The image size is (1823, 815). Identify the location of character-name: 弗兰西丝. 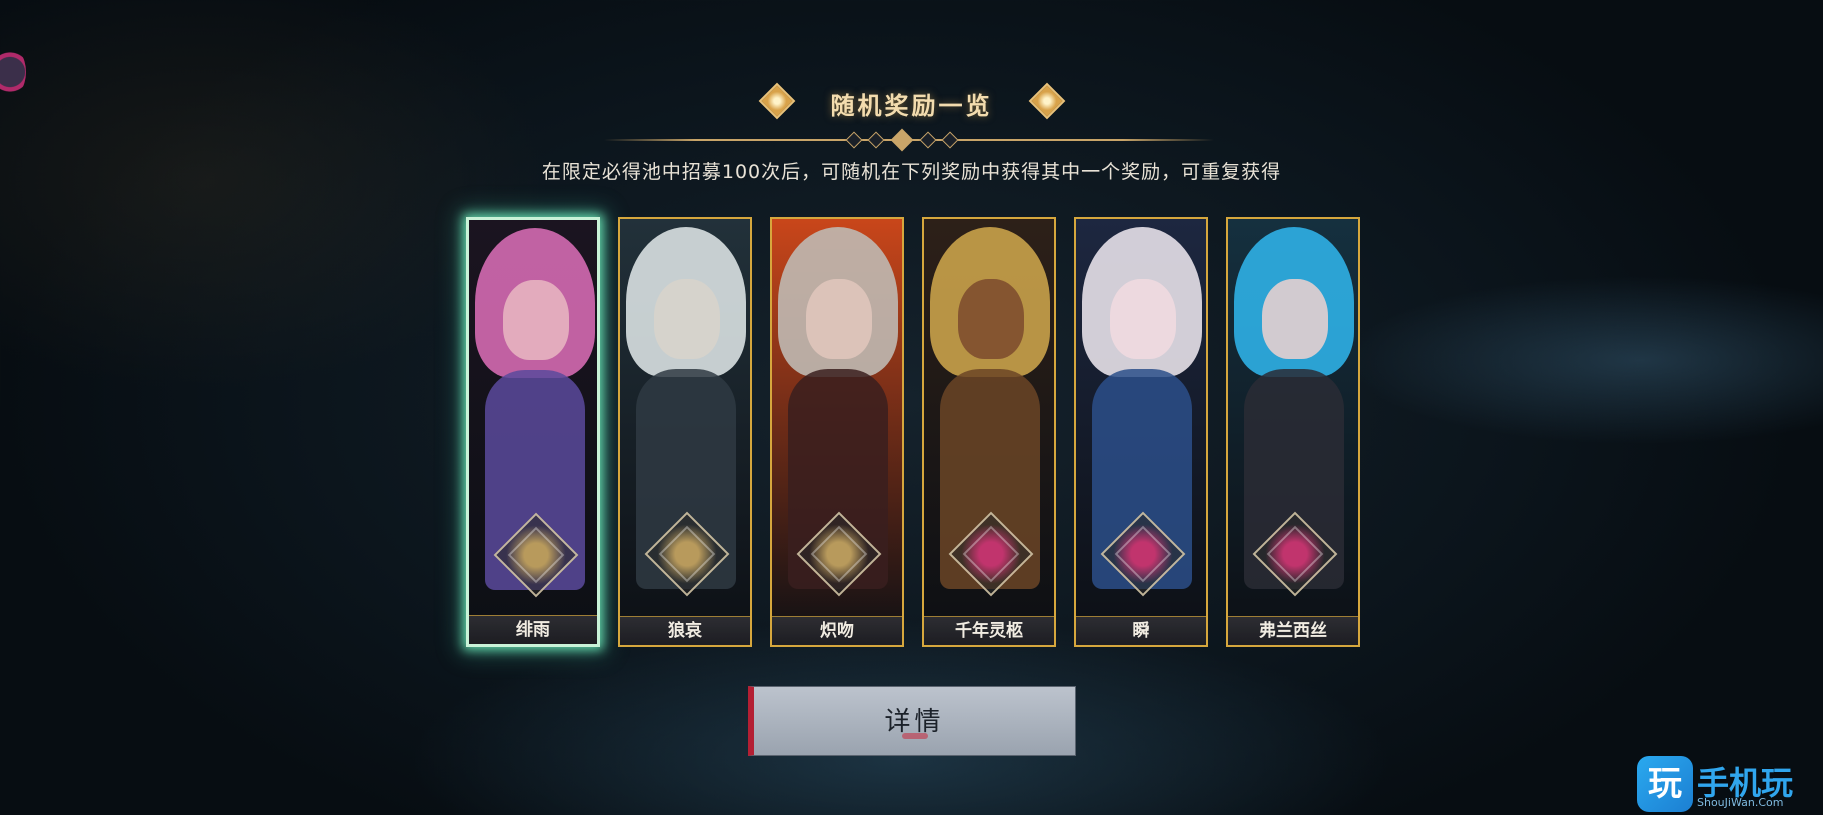
(1293, 630).